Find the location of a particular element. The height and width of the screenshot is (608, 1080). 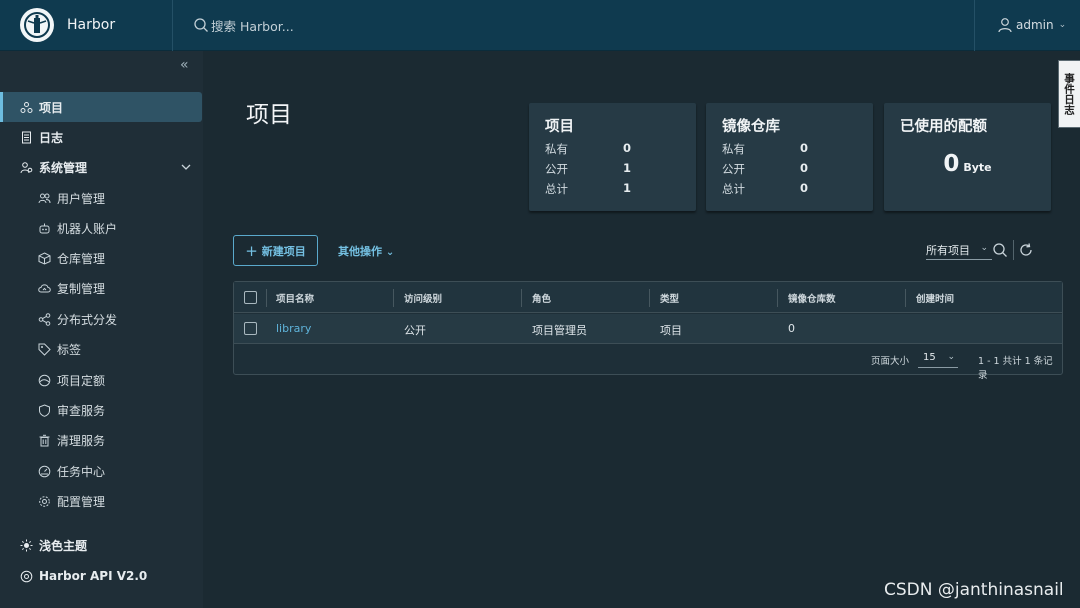

chevron-down-icon is located at coordinates (186, 167).